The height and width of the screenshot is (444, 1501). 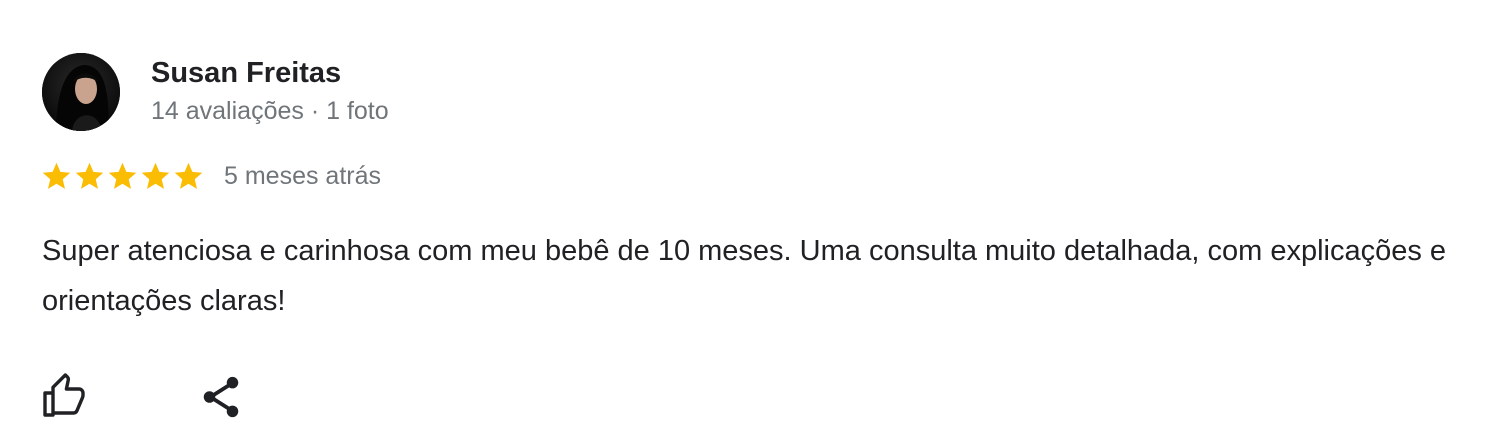 I want to click on rating-row: 5 meses atrás, so click(x=210, y=176).